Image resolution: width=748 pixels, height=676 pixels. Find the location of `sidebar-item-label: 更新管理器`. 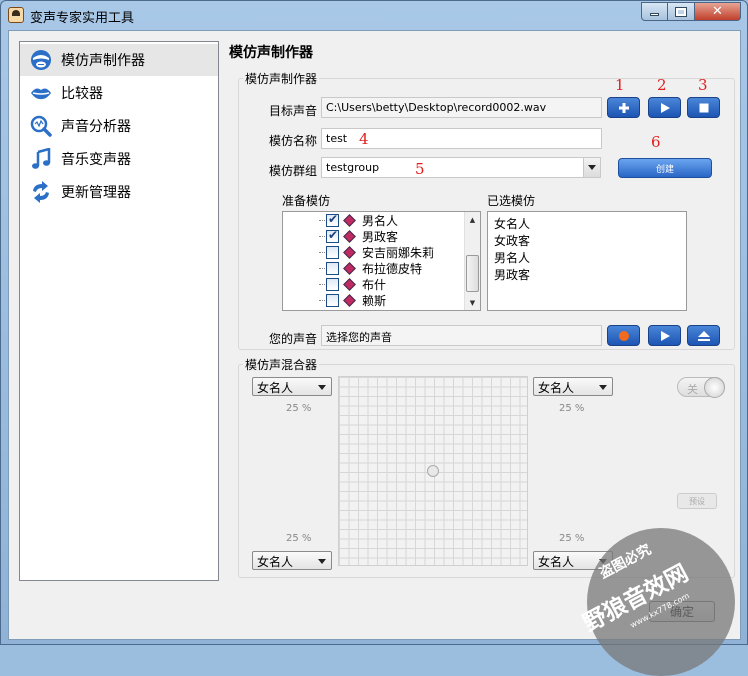

sidebar-item-label: 更新管理器 is located at coordinates (96, 193).